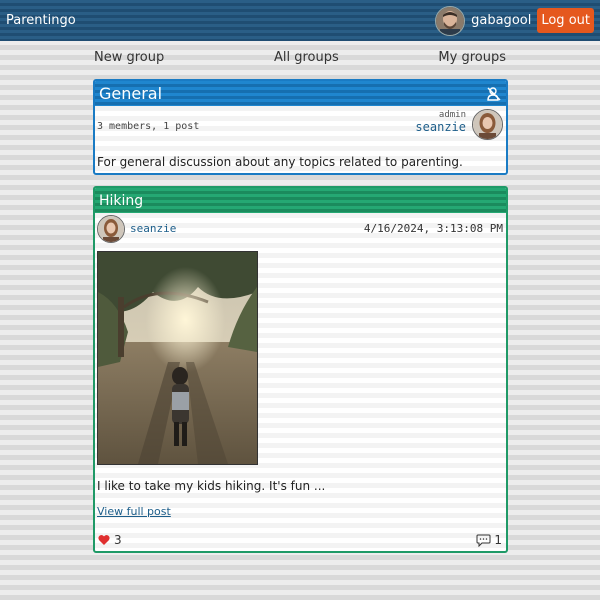  What do you see at coordinates (129, 57) in the screenshot?
I see `new-group-link: New group` at bounding box center [129, 57].